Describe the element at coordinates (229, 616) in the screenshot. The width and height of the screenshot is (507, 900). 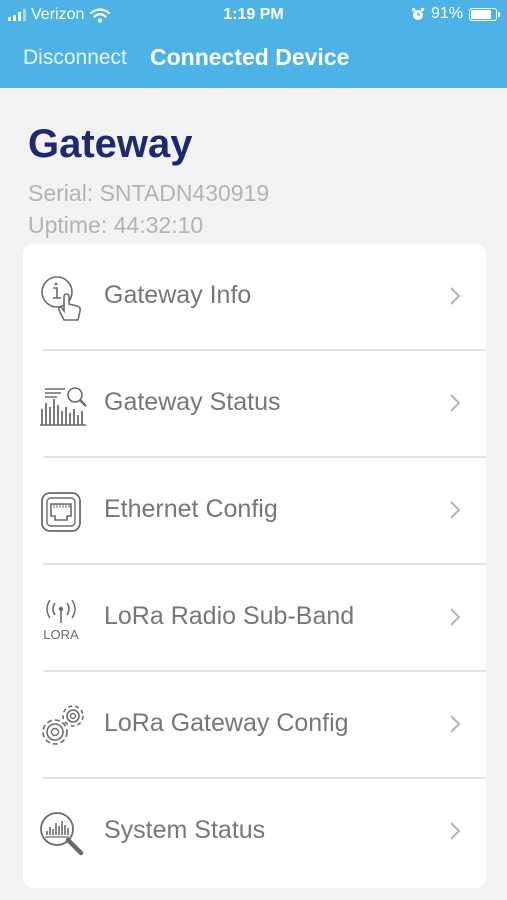
I see `menu-item-label: LoRa Radio Sub-Band` at that location.